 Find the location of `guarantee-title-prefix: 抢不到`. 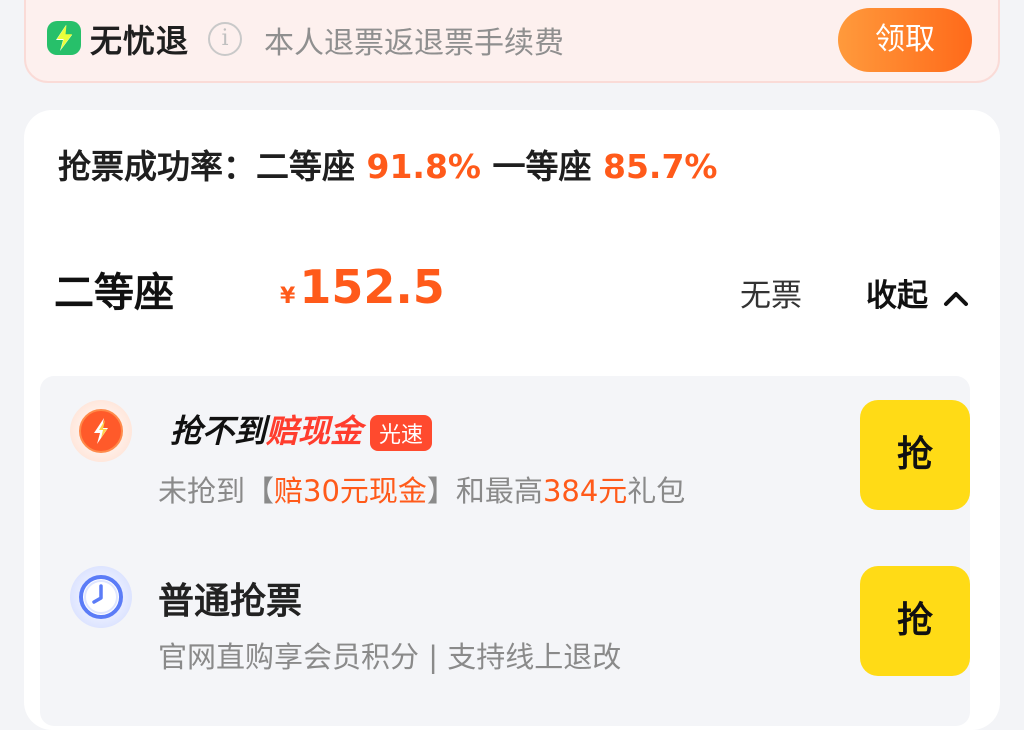

guarantee-title-prefix: 抢不到 is located at coordinates (218, 431).